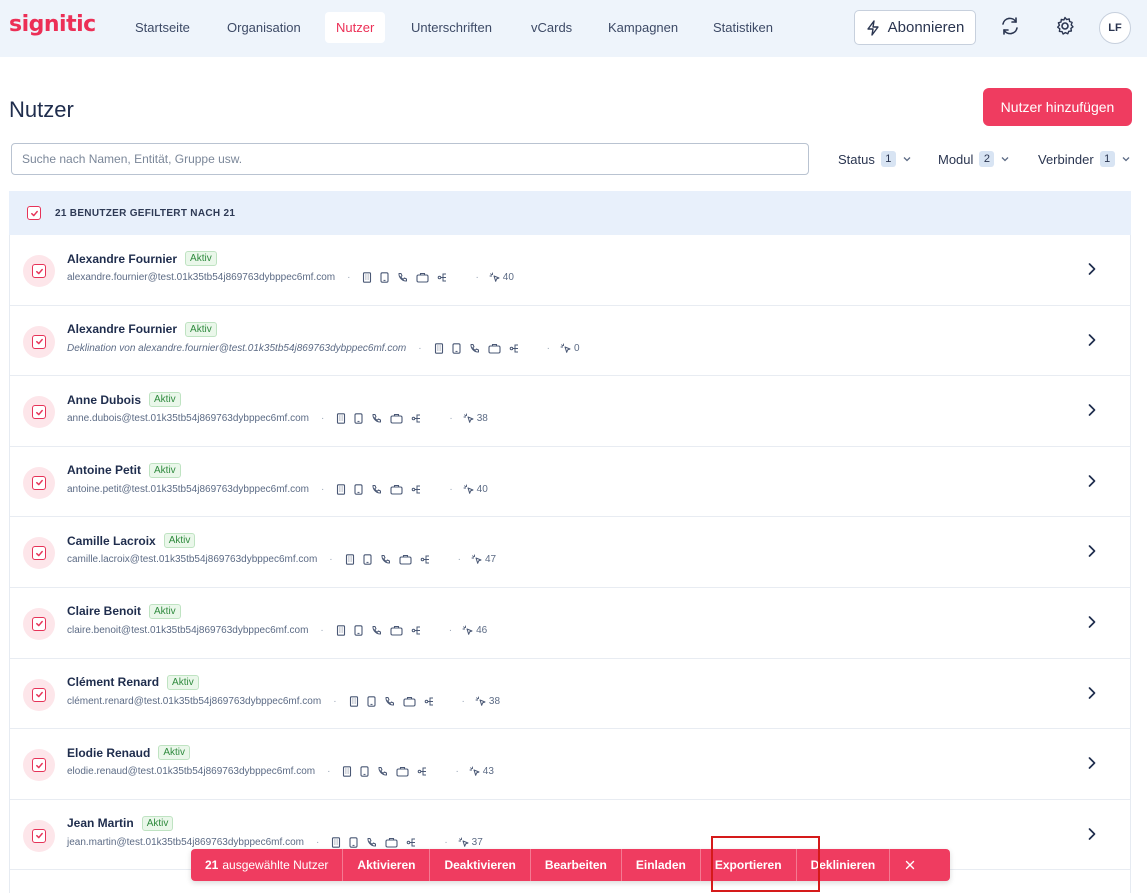 The height and width of the screenshot is (893, 1147). I want to click on deactivate-button: Deaktivieren, so click(480, 865).